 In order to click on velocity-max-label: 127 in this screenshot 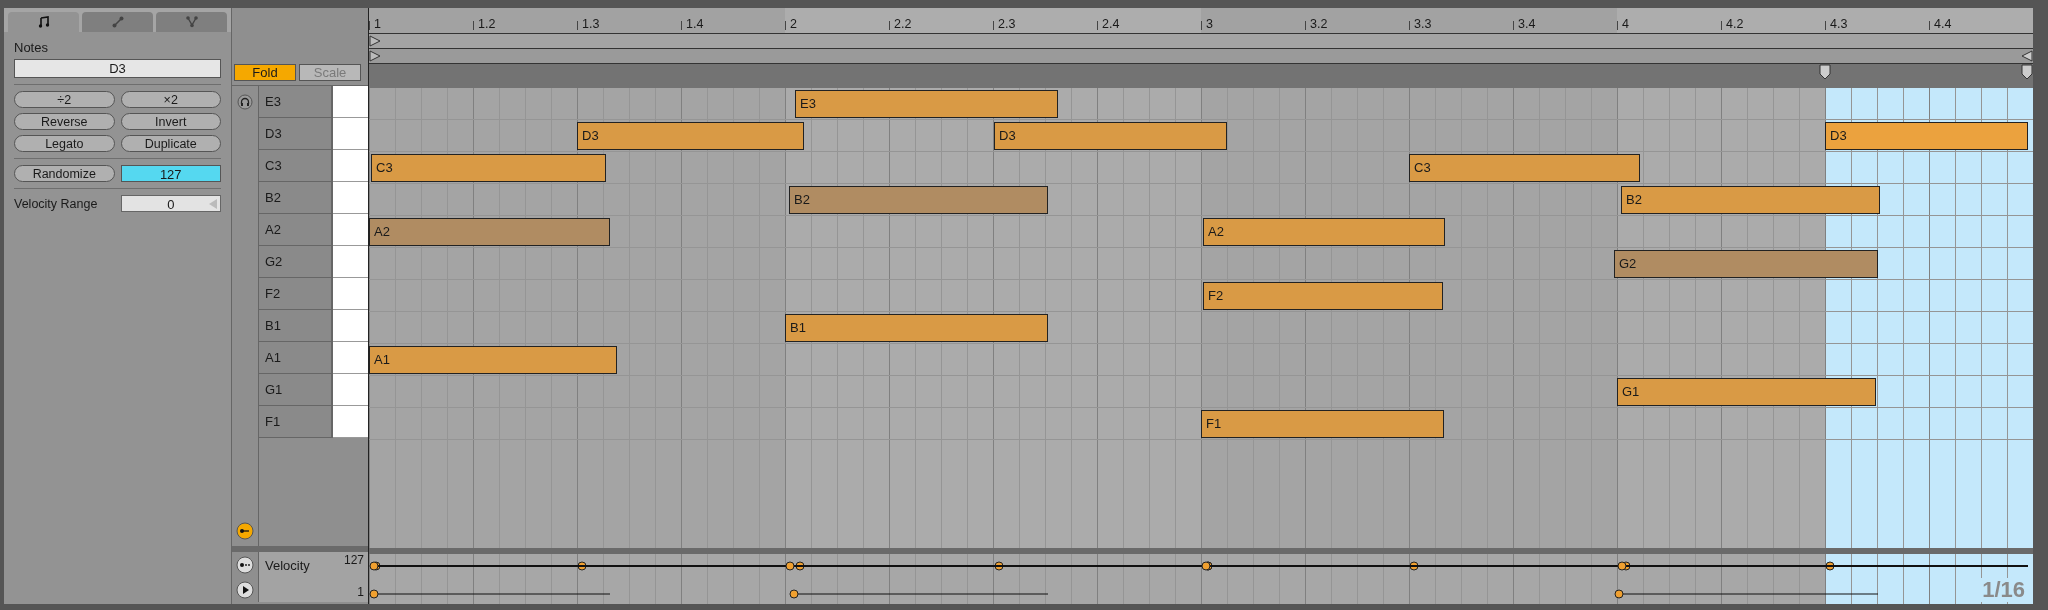, I will do `click(353, 560)`.